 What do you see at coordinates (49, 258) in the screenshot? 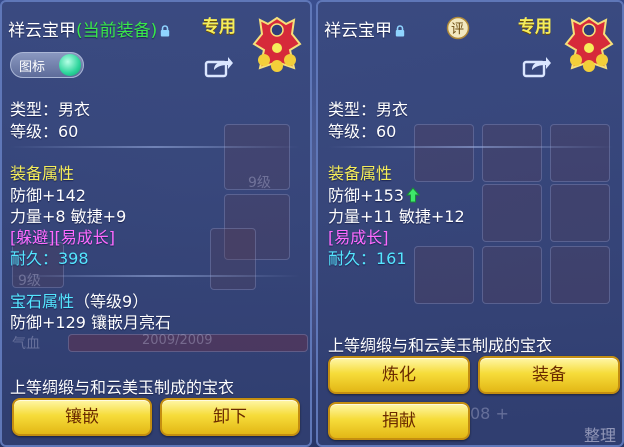
I see `durability: 耐久：398` at bounding box center [49, 258].